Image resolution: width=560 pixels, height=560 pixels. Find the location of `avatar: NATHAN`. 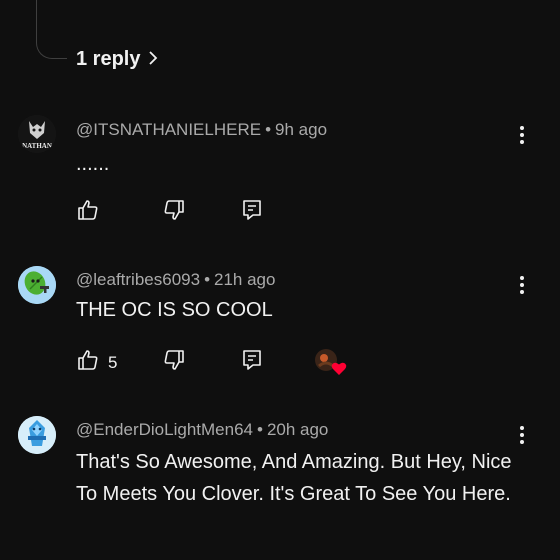

avatar: NATHAN is located at coordinates (37, 134).